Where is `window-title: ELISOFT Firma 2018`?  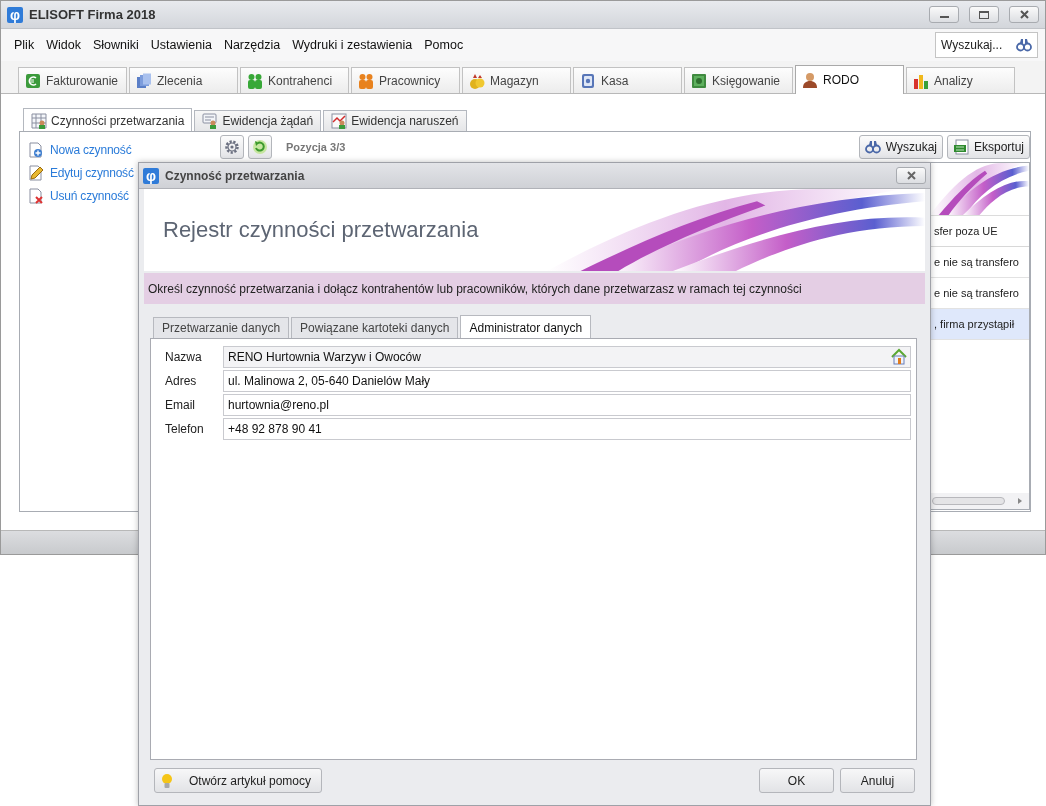
window-title: ELISOFT Firma 2018 is located at coordinates (92, 14).